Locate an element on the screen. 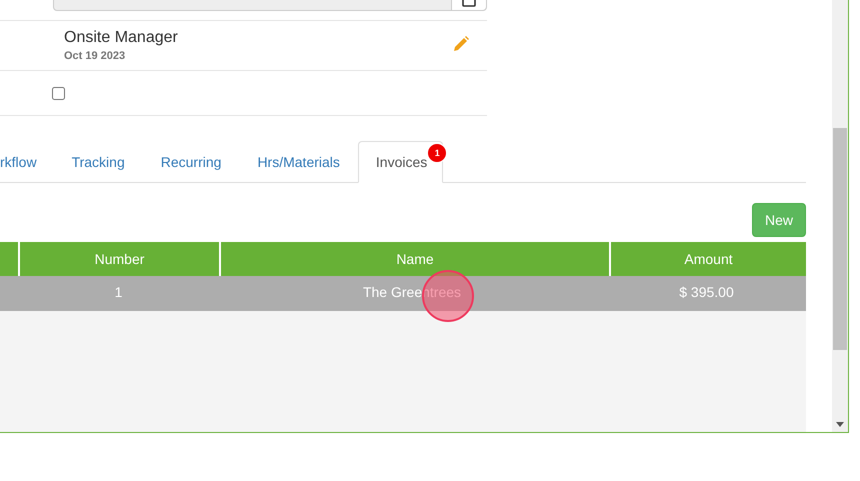 This screenshot has height=481, width=860. tab: rkflow is located at coordinates (27, 162).